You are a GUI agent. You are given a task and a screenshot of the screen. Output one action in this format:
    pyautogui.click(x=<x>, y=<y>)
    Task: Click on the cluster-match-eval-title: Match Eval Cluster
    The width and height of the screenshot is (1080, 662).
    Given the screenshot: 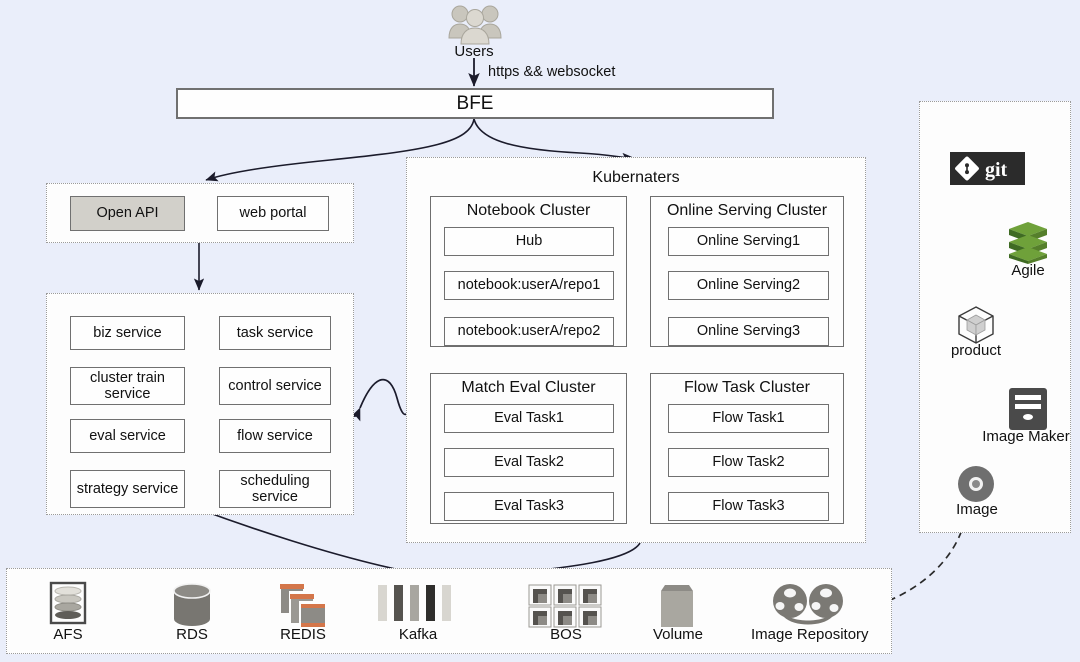 What is the action you would take?
    pyautogui.click(x=528, y=387)
    